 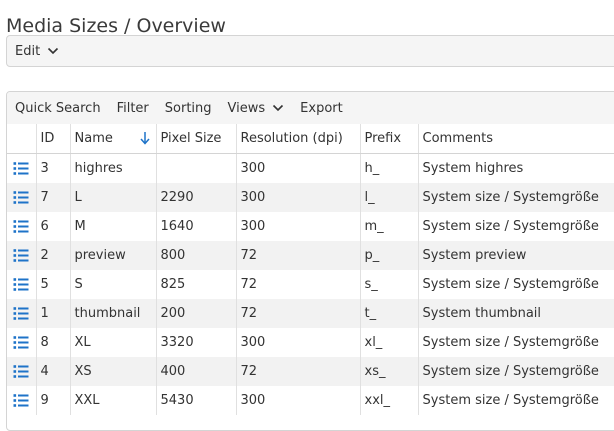 I want to click on cell-id: 6, so click(x=52, y=226).